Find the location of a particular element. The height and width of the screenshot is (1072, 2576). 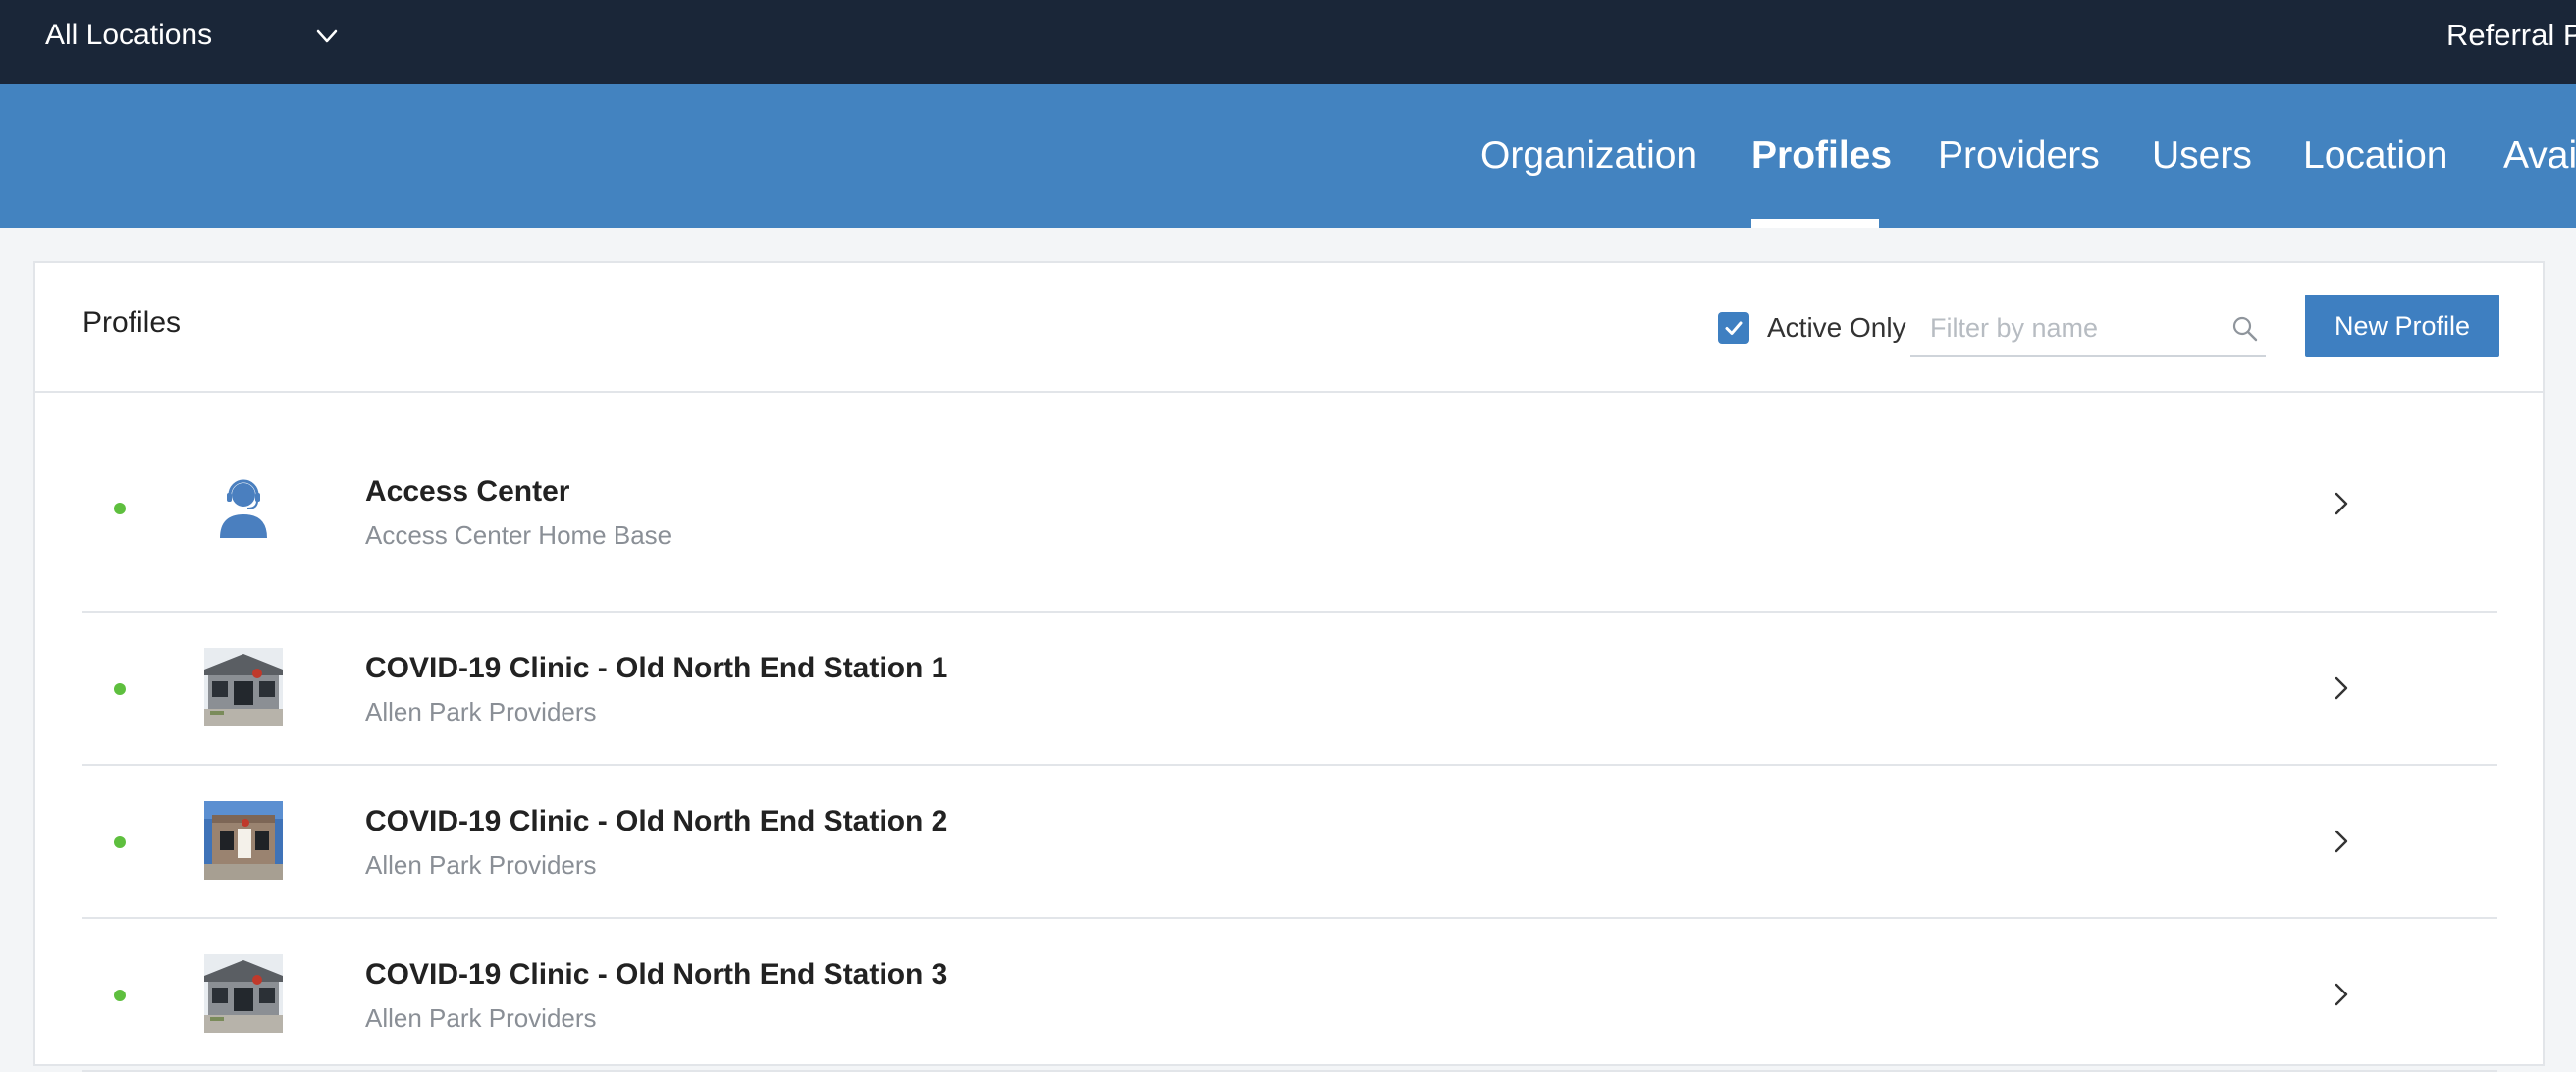

profiles-card-header: Profiles Active Only New Profile is located at coordinates (1289, 328).